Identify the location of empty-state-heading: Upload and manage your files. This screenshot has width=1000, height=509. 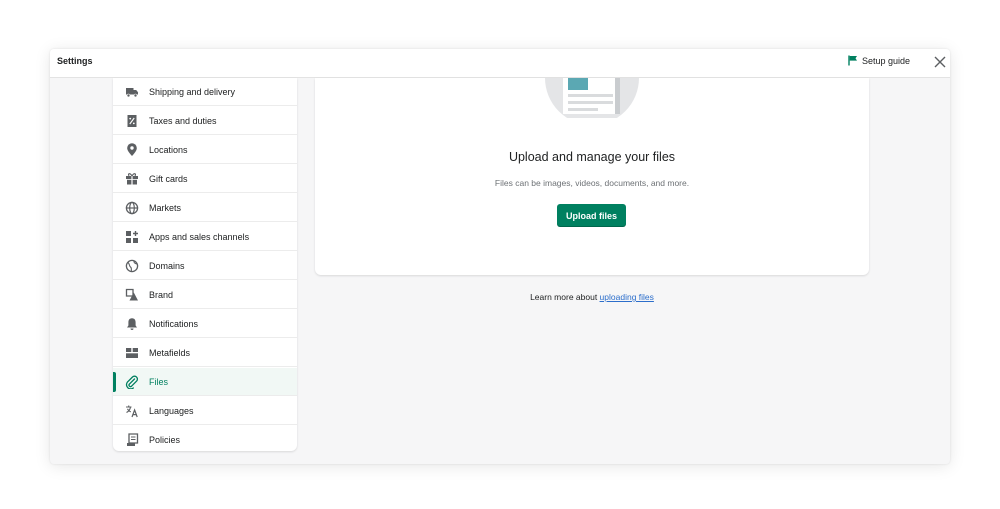
(592, 157).